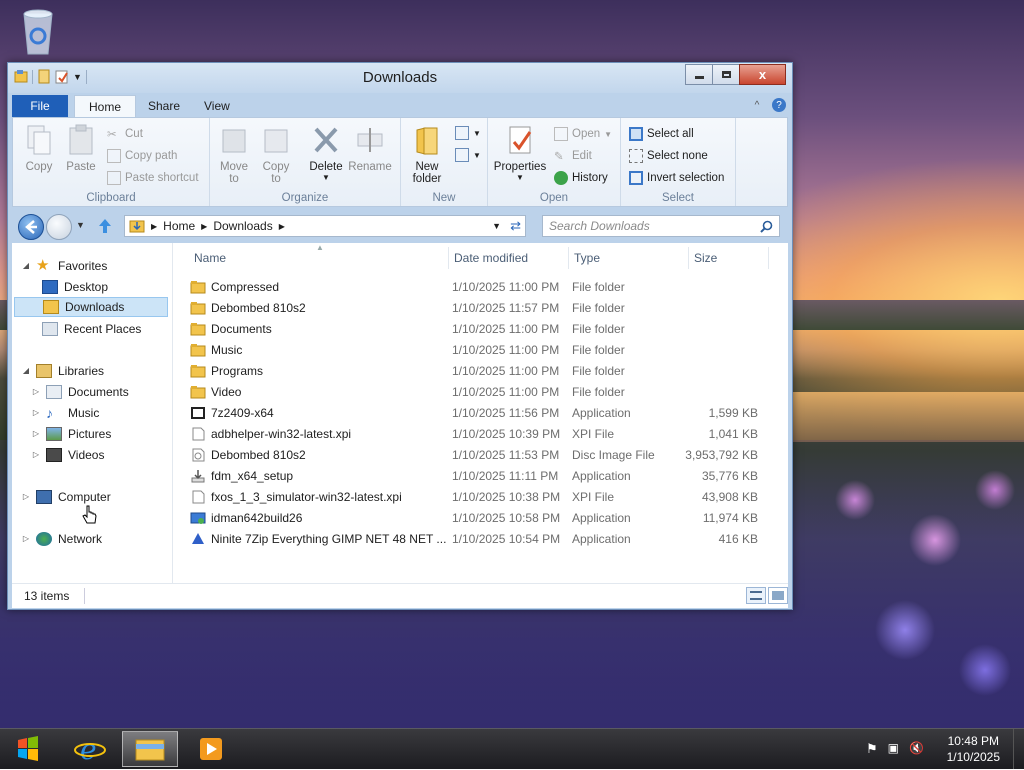  Describe the element at coordinates (699, 74) in the screenshot. I see `minimize-button` at that location.